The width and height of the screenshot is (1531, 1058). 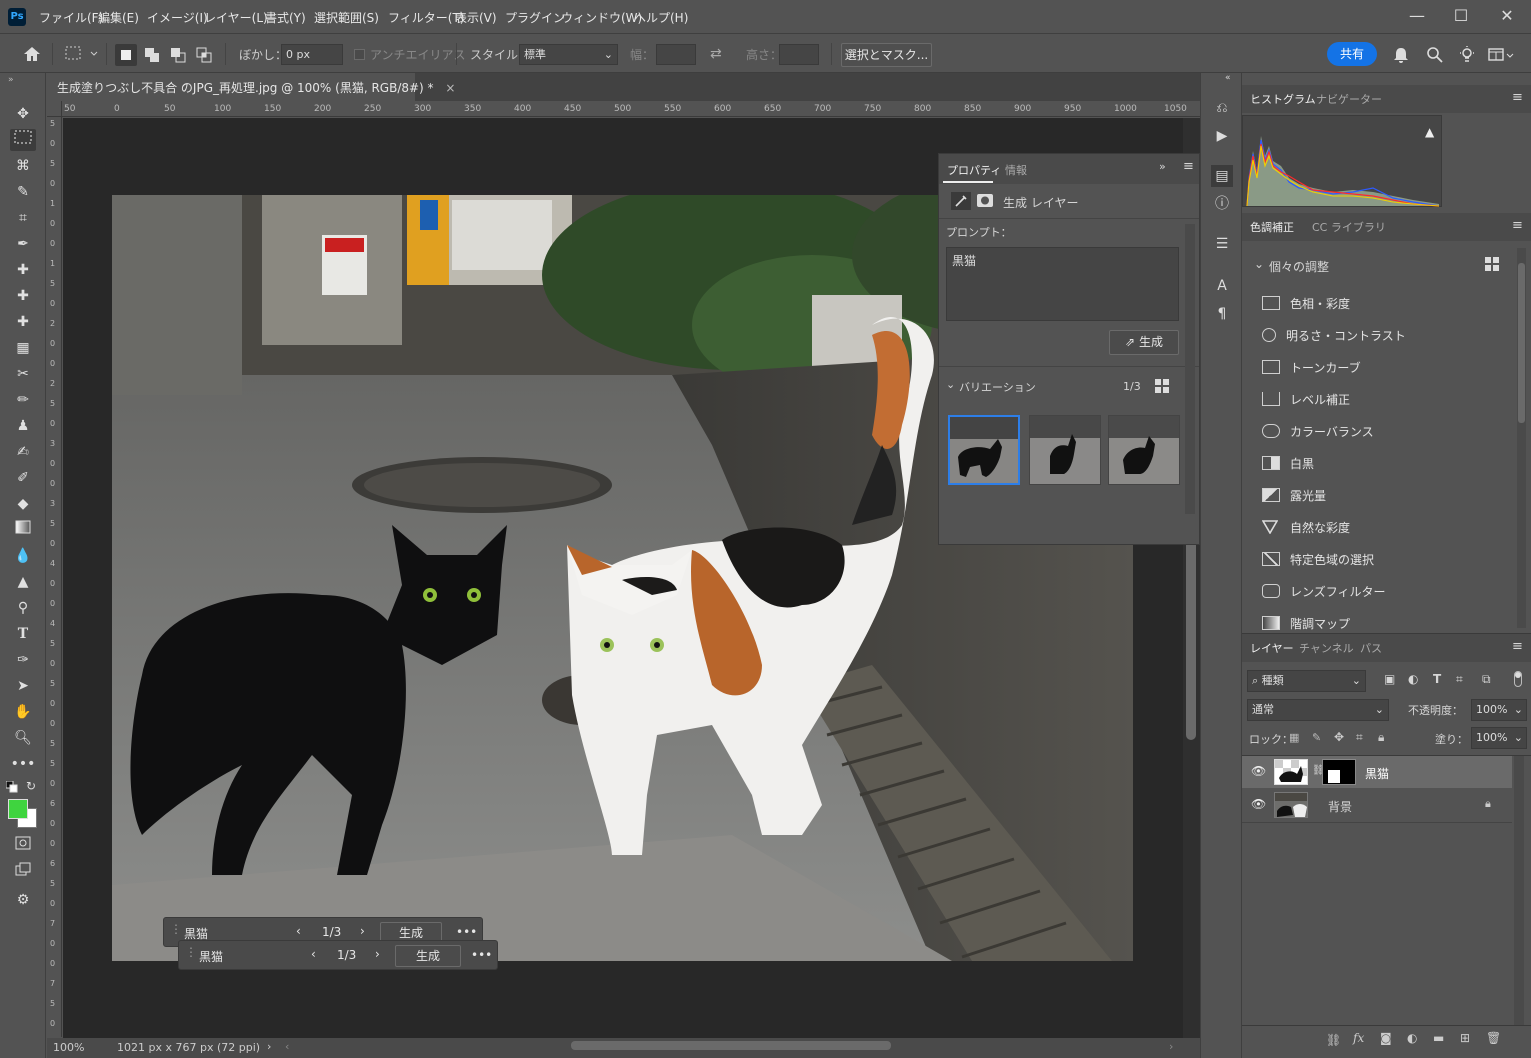 What do you see at coordinates (23, 374) in the screenshot?
I see `red-eye-tool-icon: ✂` at bounding box center [23, 374].